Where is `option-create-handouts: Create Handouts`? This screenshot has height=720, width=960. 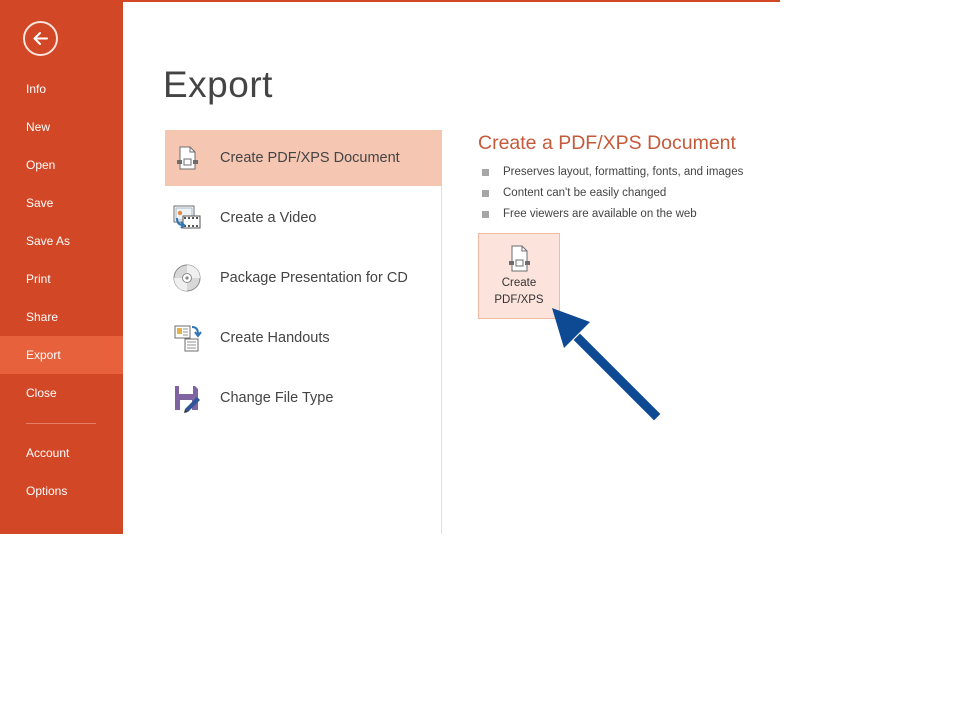
option-create-handouts: Create Handouts is located at coordinates (303, 338).